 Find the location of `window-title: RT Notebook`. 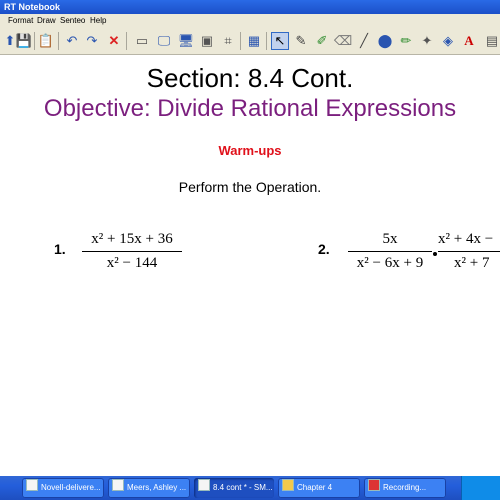

window-title: RT Notebook is located at coordinates (32, 7).